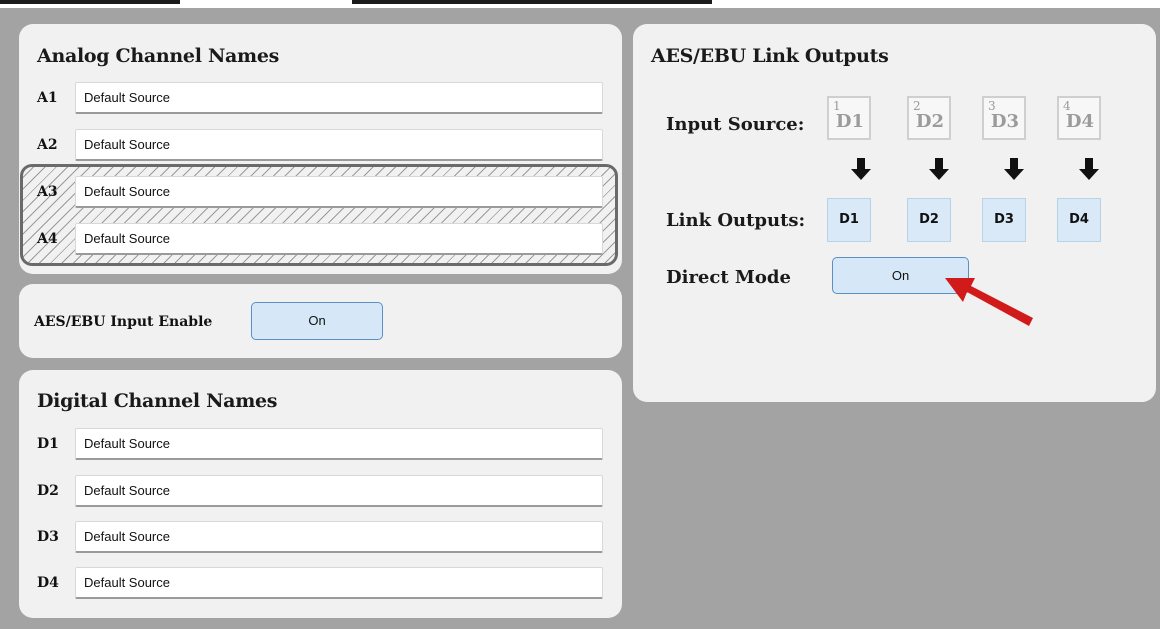 The height and width of the screenshot is (629, 1160). What do you see at coordinates (1079, 121) in the screenshot?
I see `source-label: D4` at bounding box center [1079, 121].